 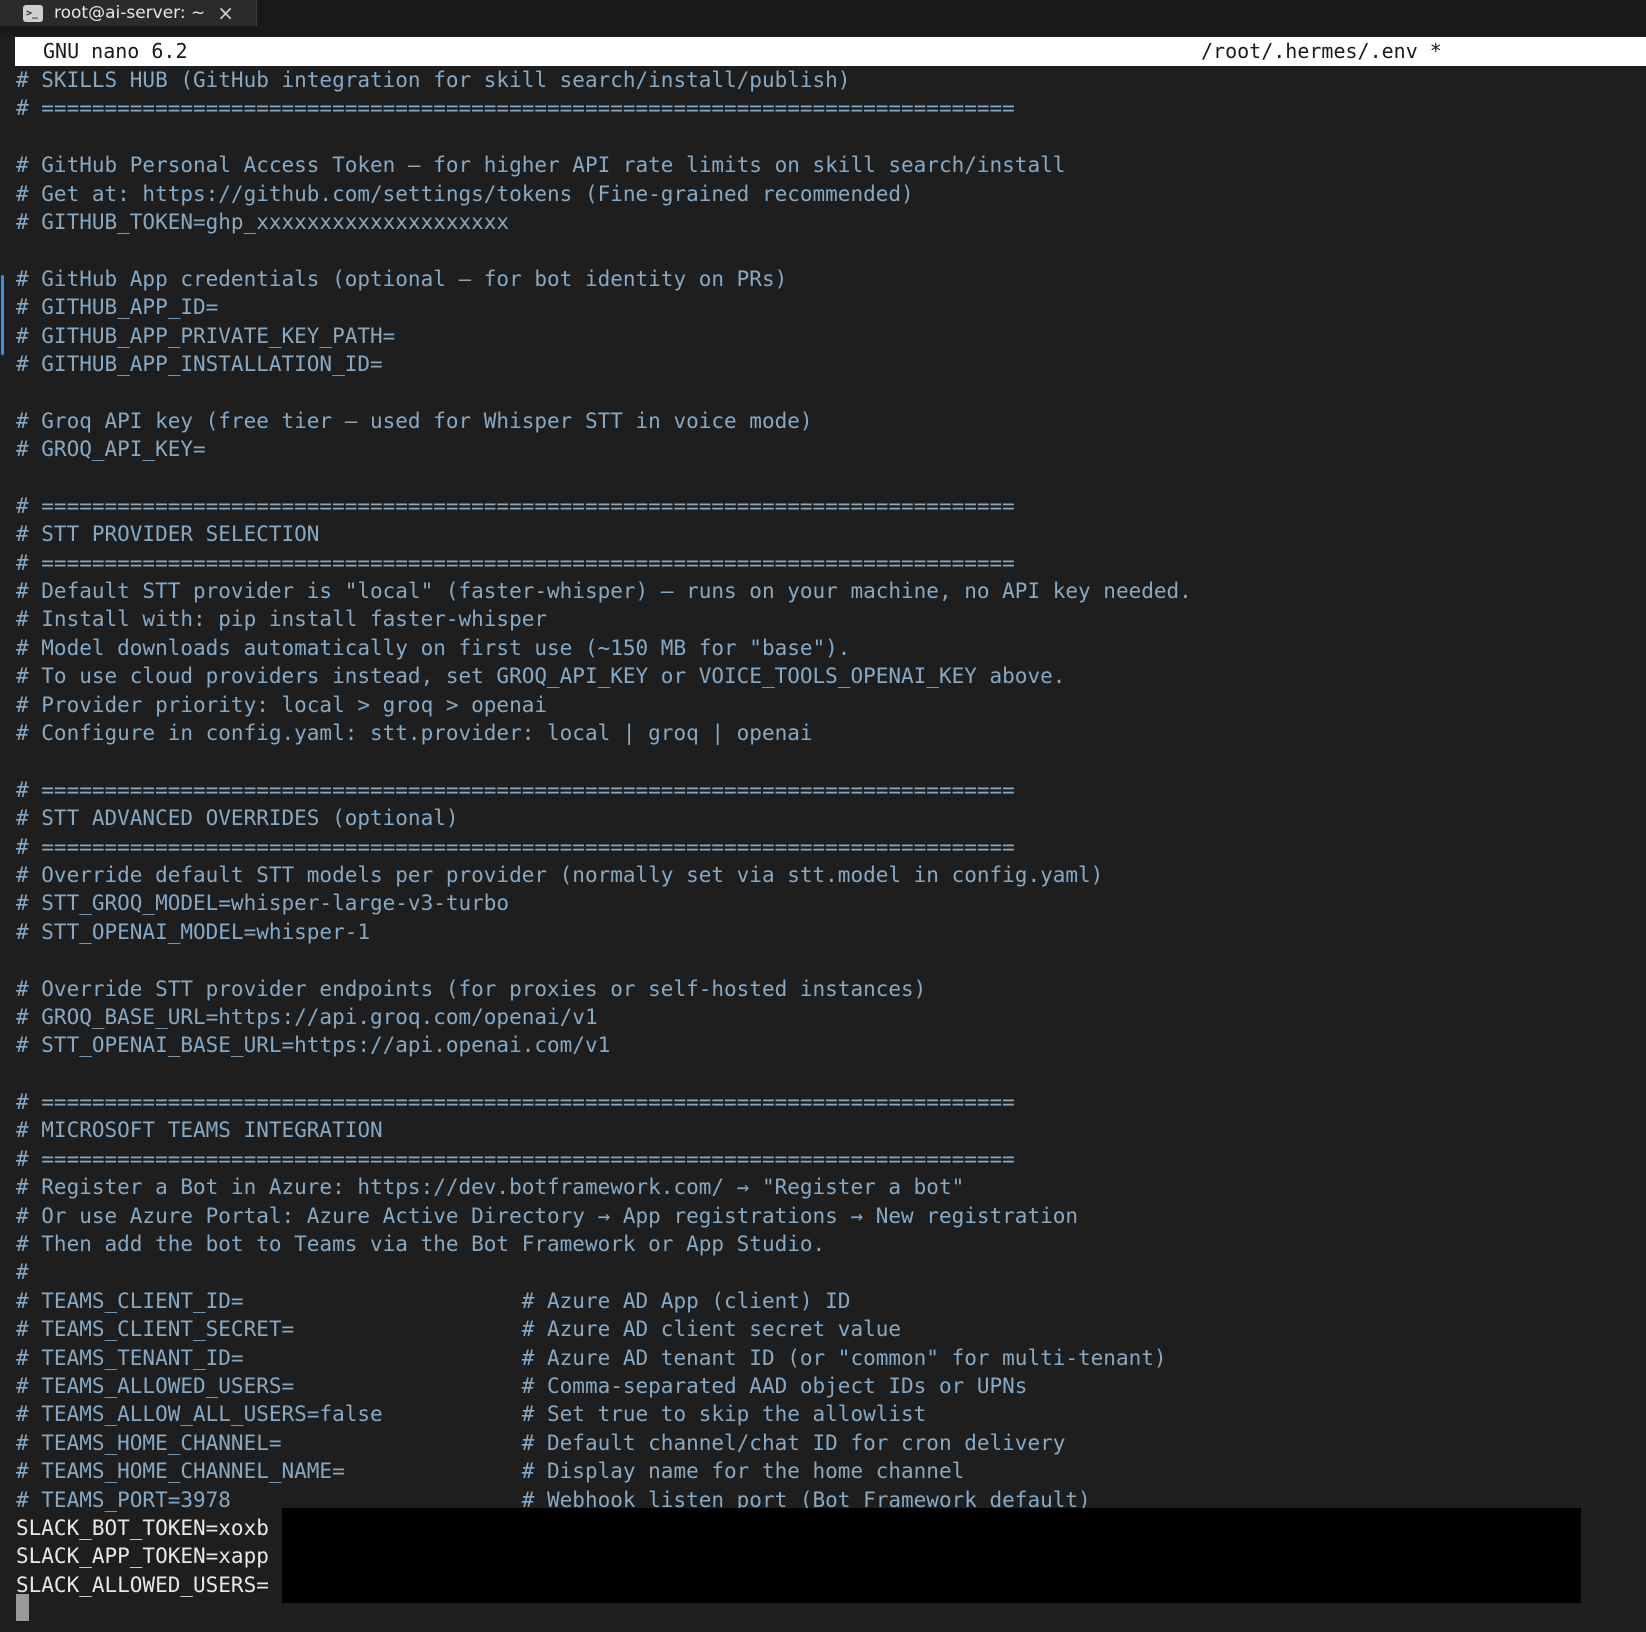 I want to click on nano-filename: /root/.hermes/.env *, so click(x=1321, y=51).